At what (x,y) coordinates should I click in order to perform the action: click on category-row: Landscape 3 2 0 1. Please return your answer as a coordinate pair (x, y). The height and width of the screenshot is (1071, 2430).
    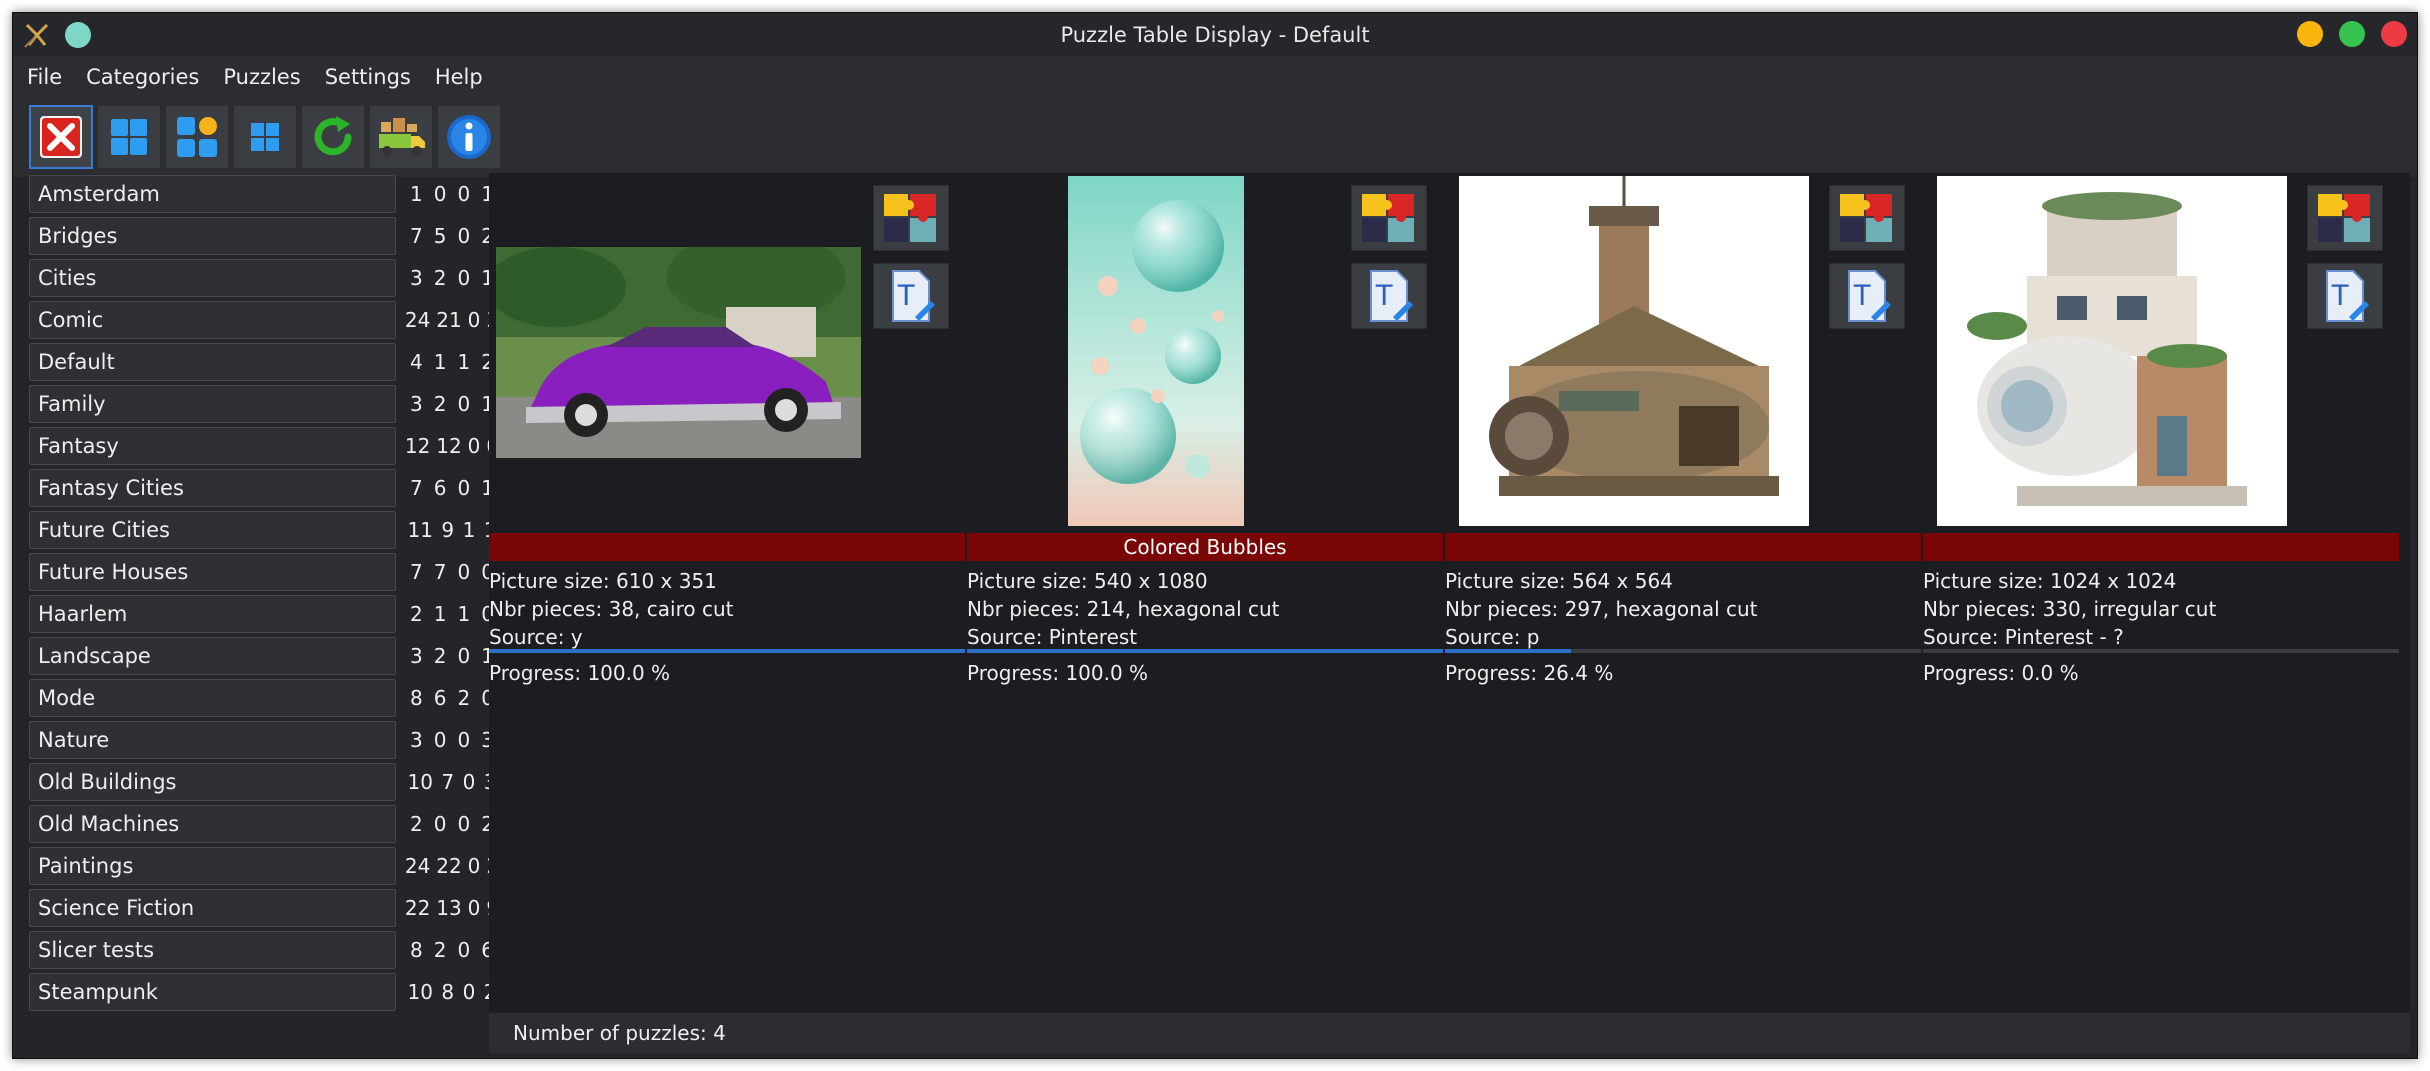
    Looking at the image, I should click on (267, 656).